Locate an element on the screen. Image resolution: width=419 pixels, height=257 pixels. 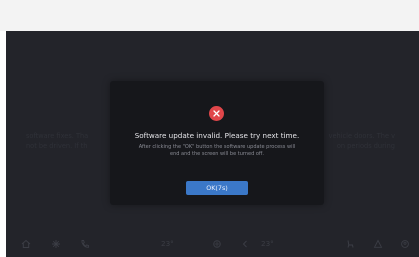
ac-icon is located at coordinates (217, 244).